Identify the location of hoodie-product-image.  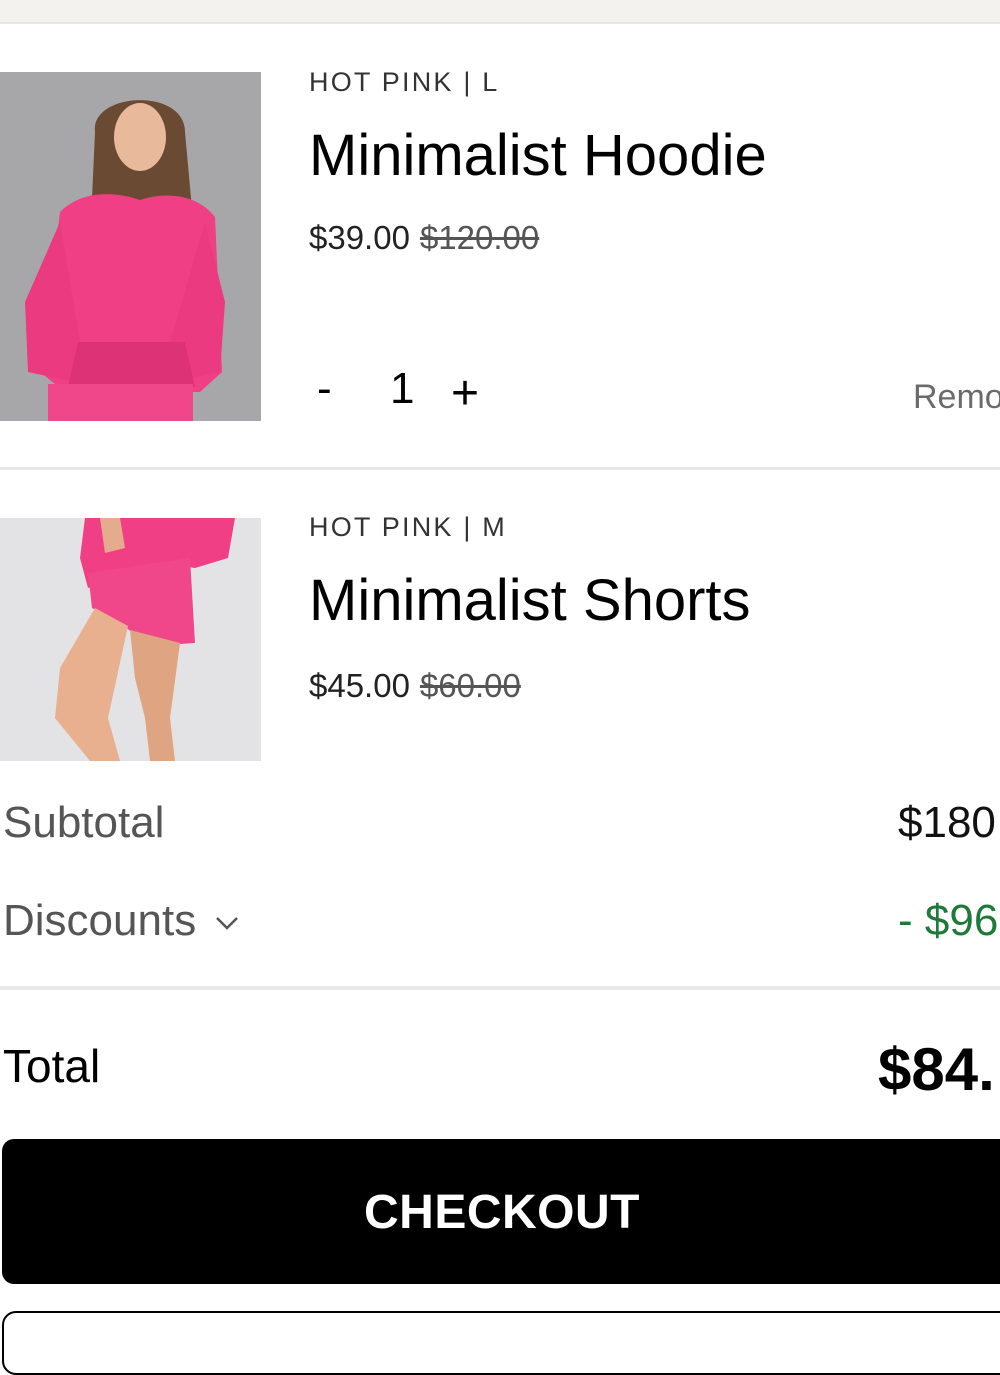
(130, 246).